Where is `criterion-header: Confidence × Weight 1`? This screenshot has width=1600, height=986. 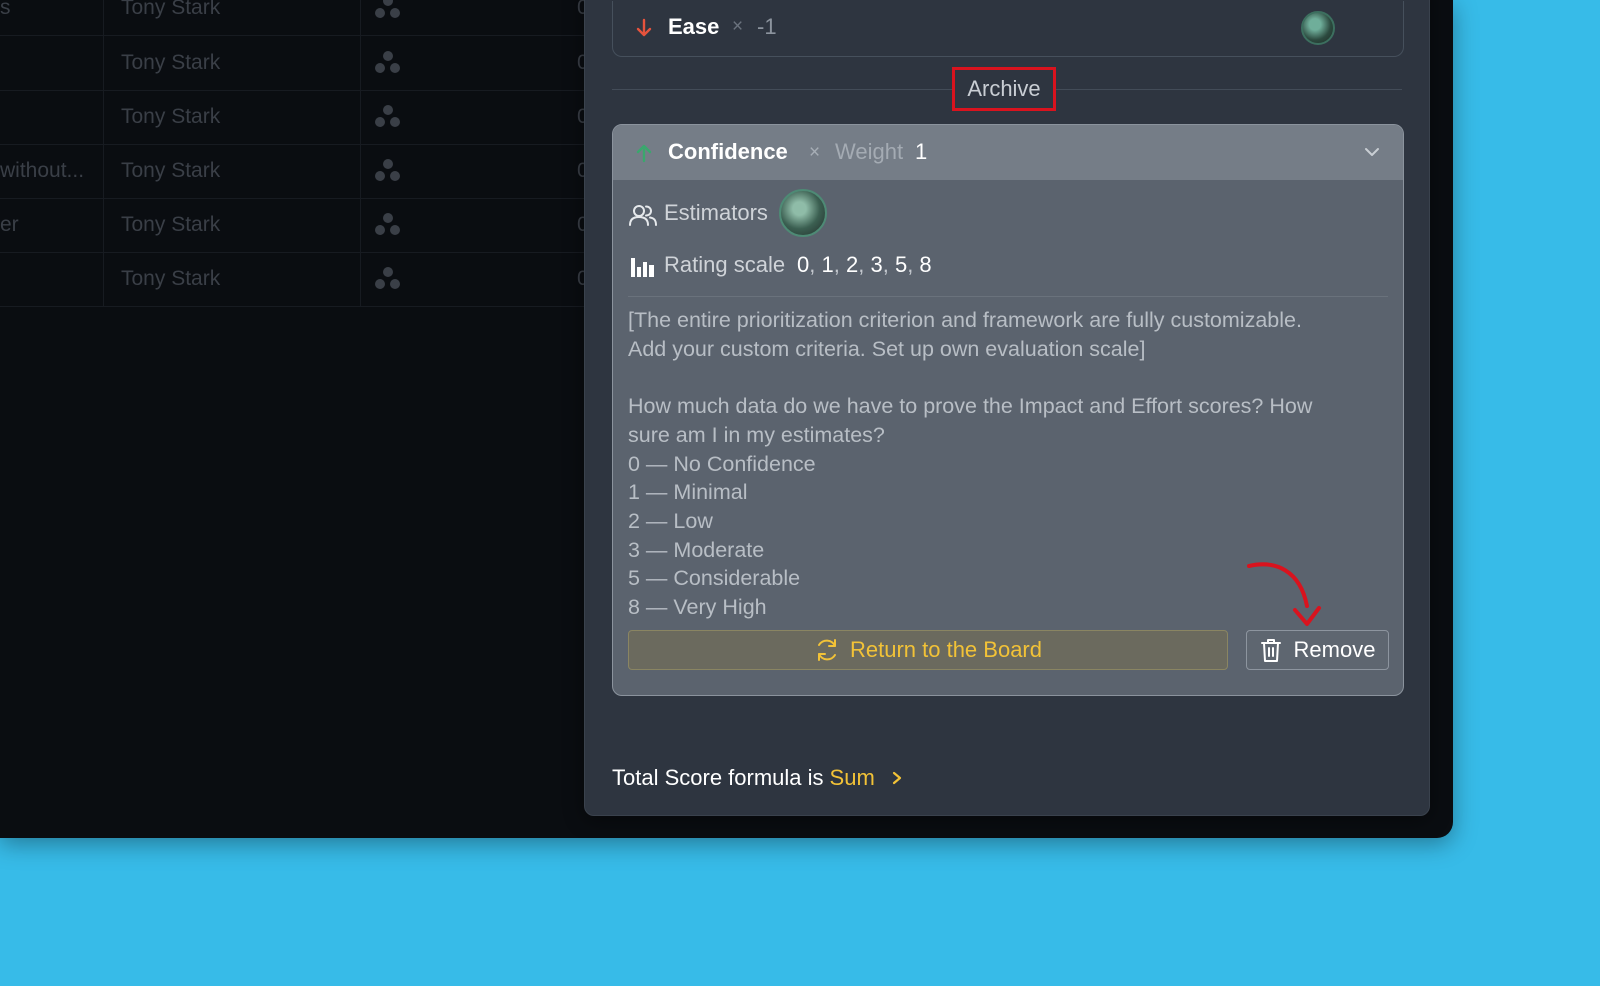 criterion-header: Confidence × Weight 1 is located at coordinates (1008, 152).